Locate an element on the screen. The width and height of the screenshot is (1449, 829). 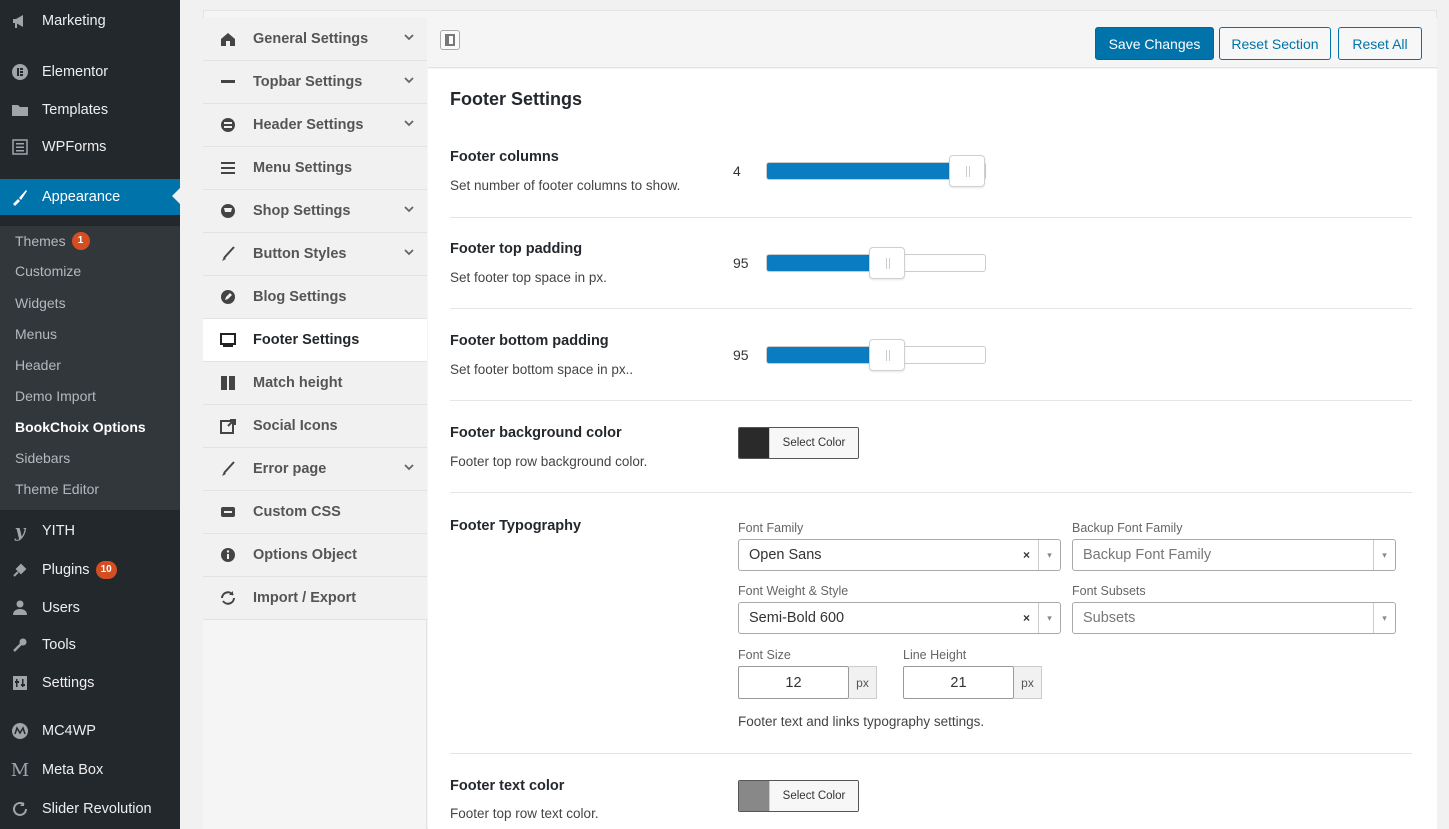
form-icon is located at coordinates (20, 147).